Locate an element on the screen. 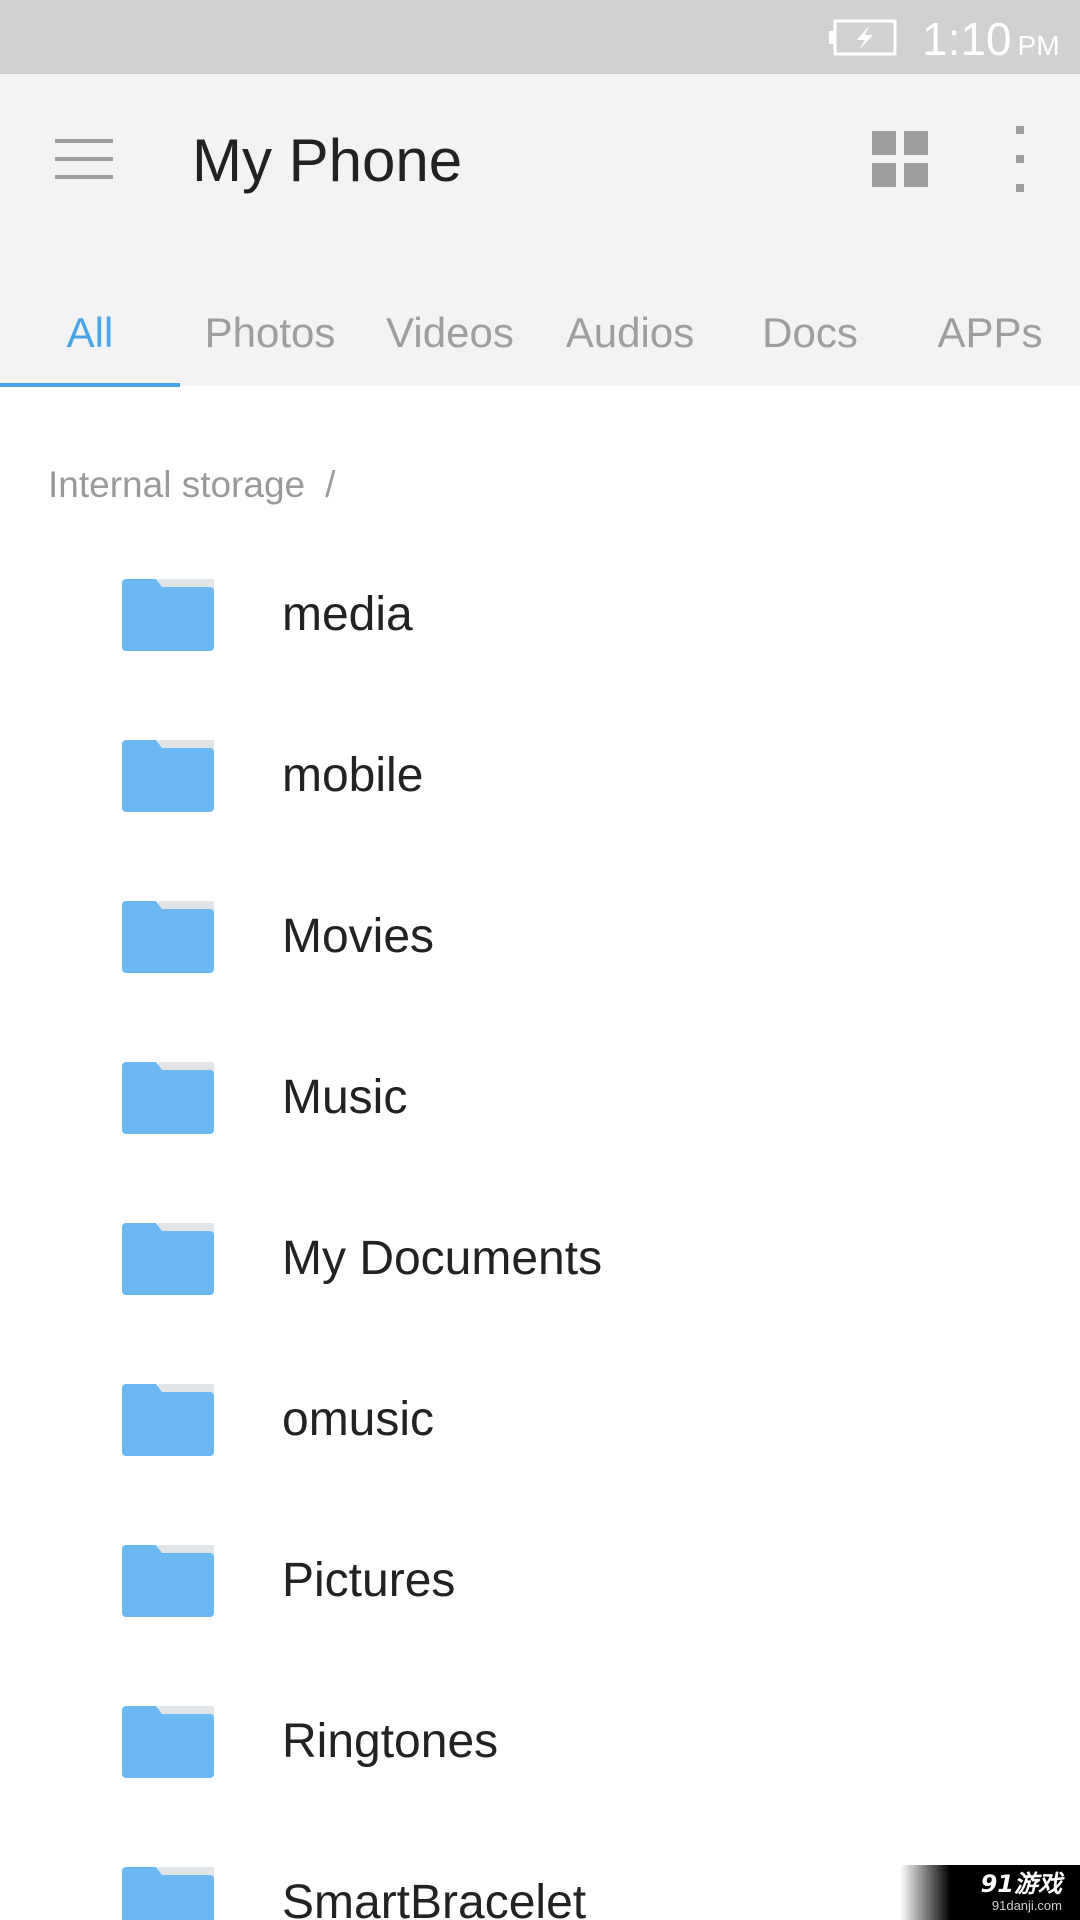 The height and width of the screenshot is (1920, 1080). tab-apps: APPs is located at coordinates (990, 332).